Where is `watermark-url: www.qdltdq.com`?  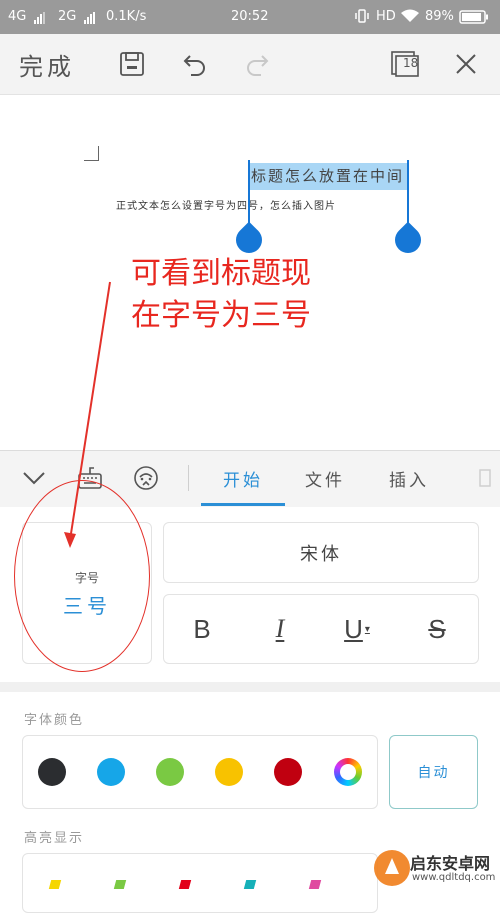 watermark-url: www.qdltdq.com is located at coordinates (454, 877).